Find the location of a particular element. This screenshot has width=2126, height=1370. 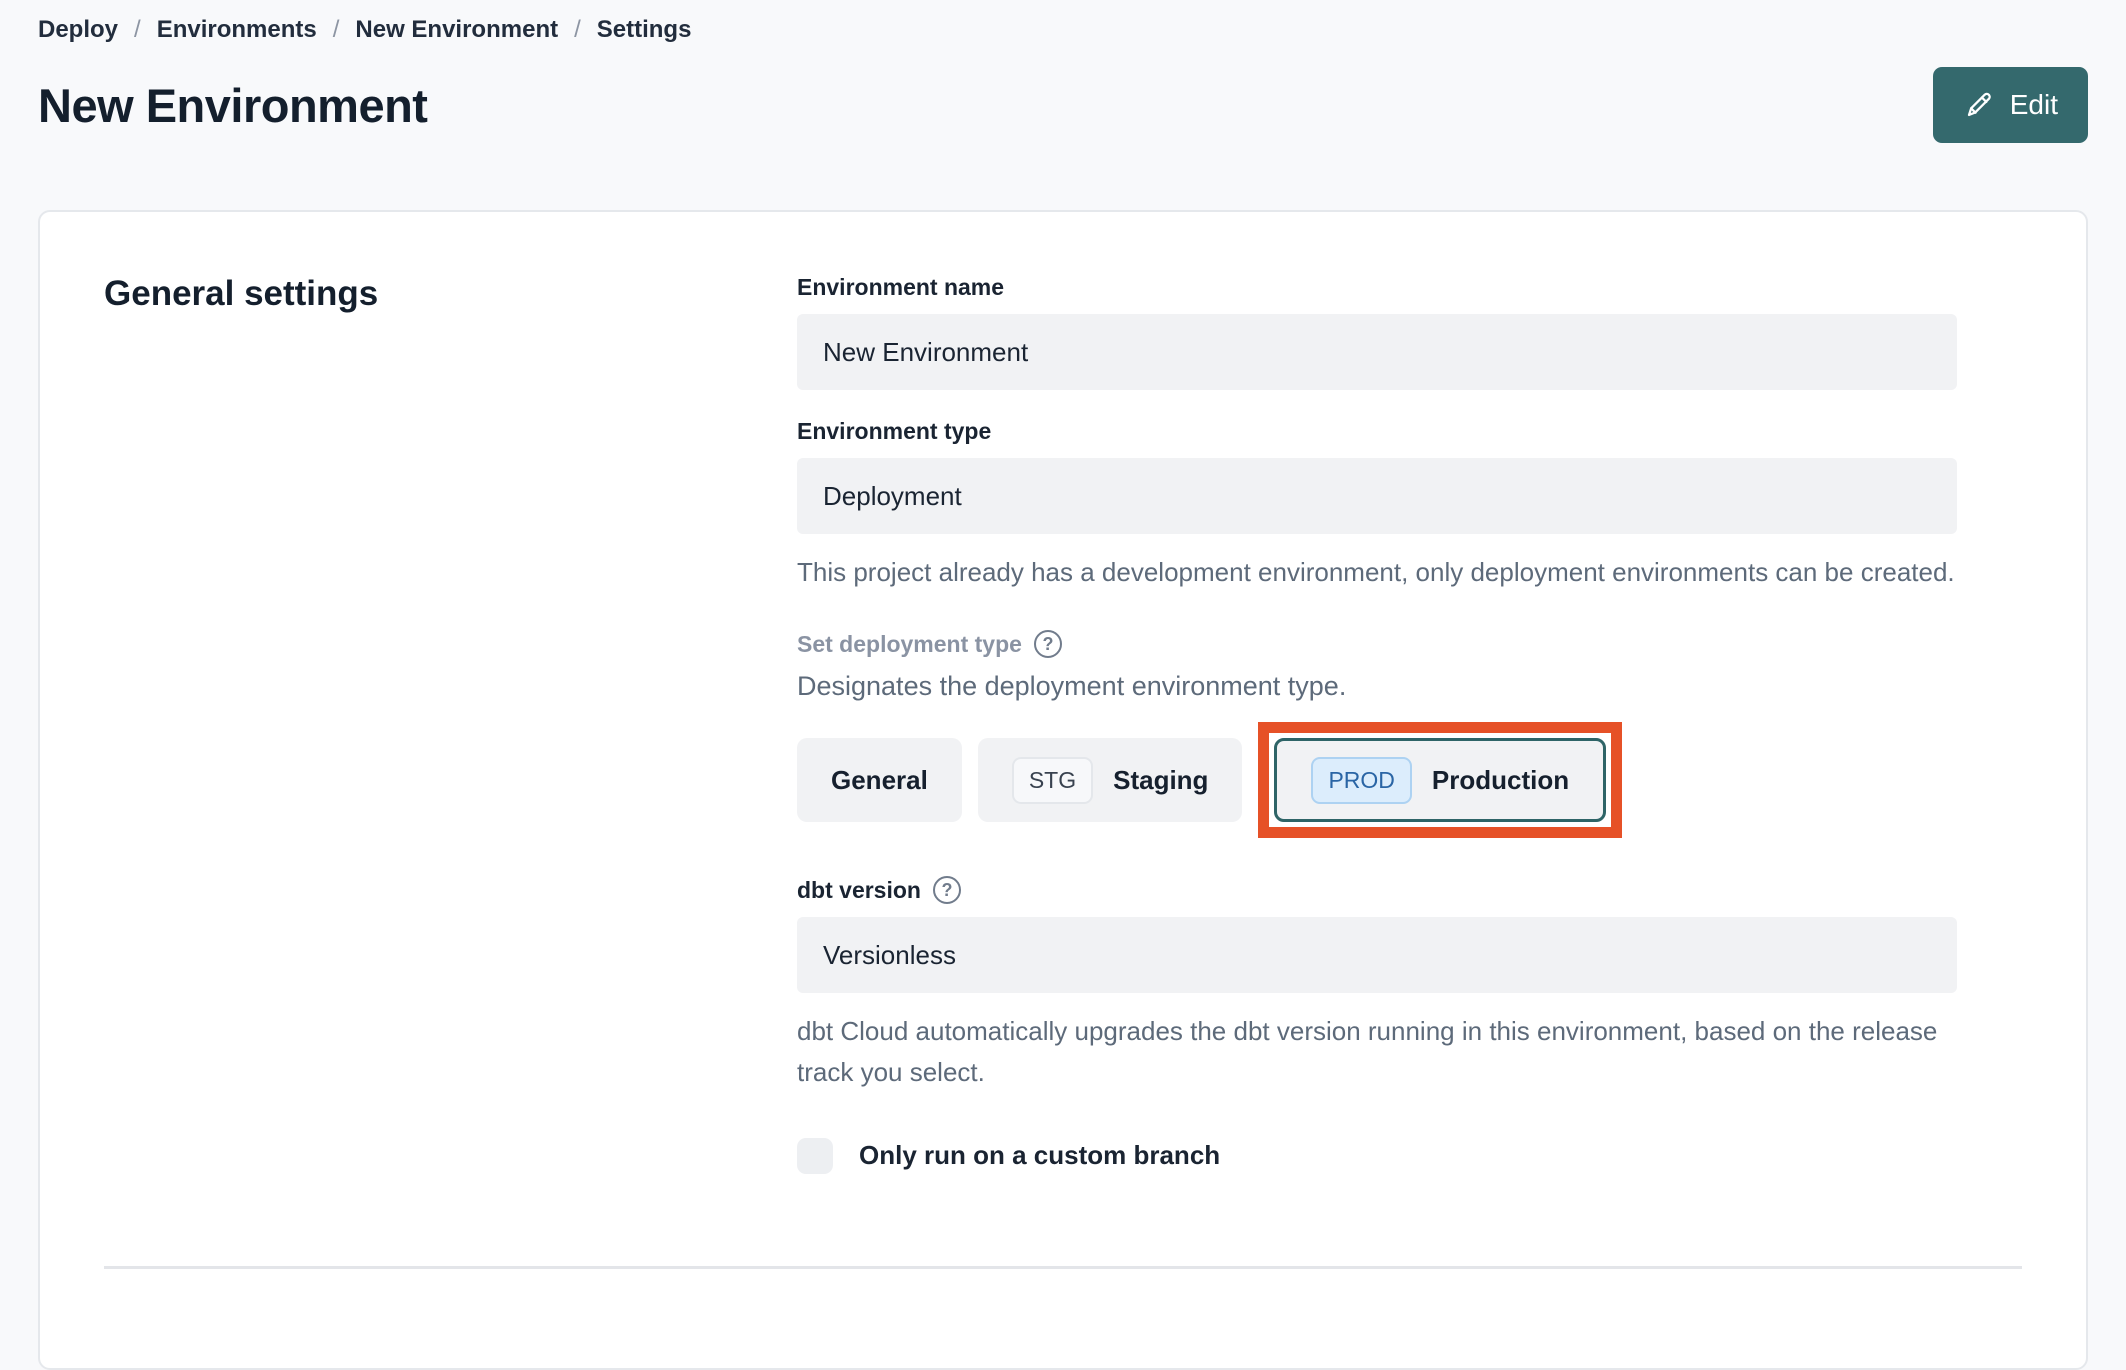

deployment-type-general-button: General is located at coordinates (879, 780).